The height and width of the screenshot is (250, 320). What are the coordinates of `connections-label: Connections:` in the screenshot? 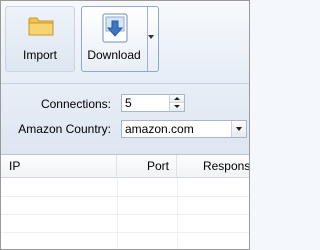 It's located at (75, 104).